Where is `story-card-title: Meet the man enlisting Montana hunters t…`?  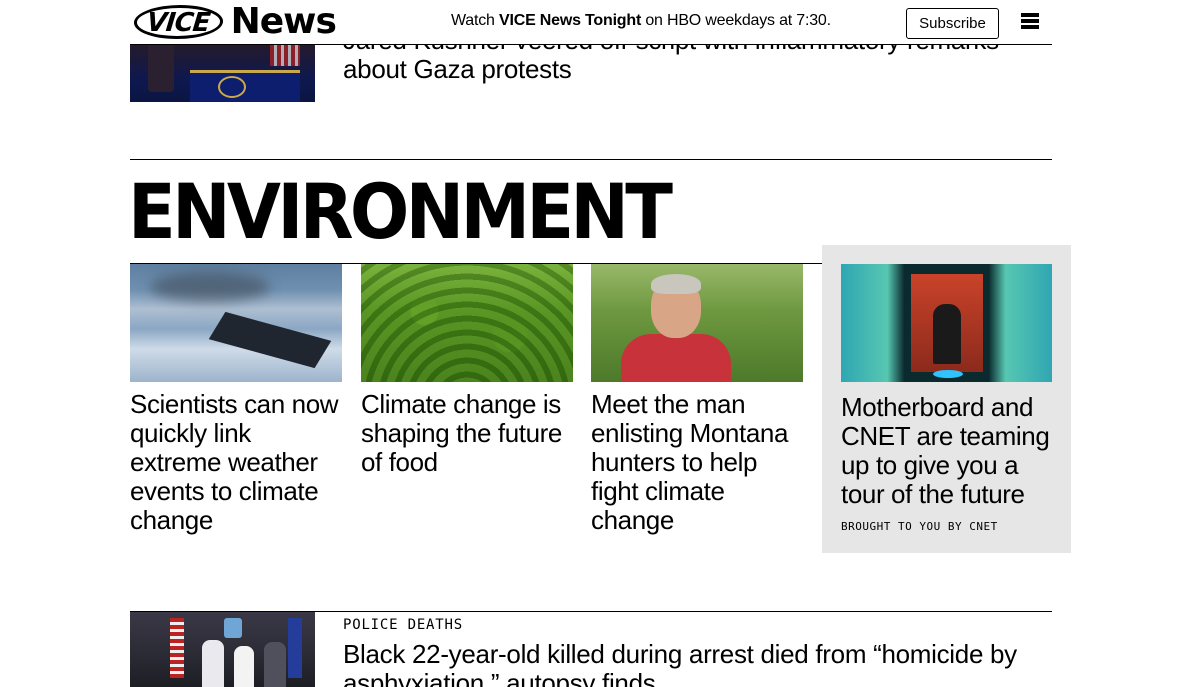
story-card-title: Meet the man enlisting Montana hunters t… is located at coordinates (697, 462).